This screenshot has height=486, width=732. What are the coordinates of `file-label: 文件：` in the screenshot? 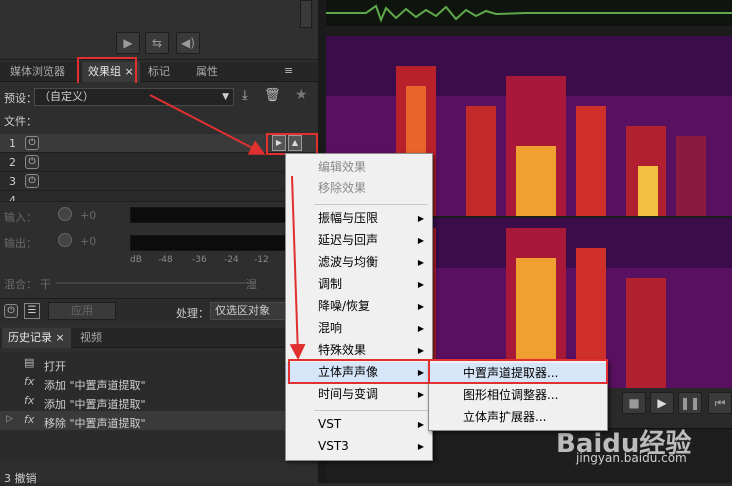 It's located at (20, 121).